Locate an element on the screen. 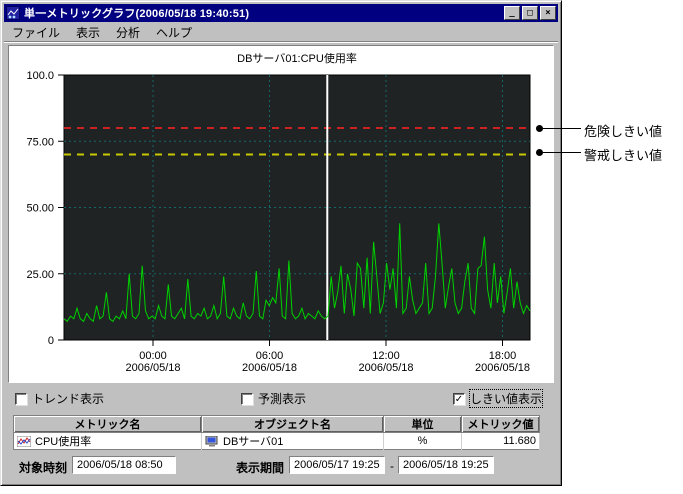 This screenshot has width=683, height=494. x-tick-time-label: 18:00 is located at coordinates (503, 356).